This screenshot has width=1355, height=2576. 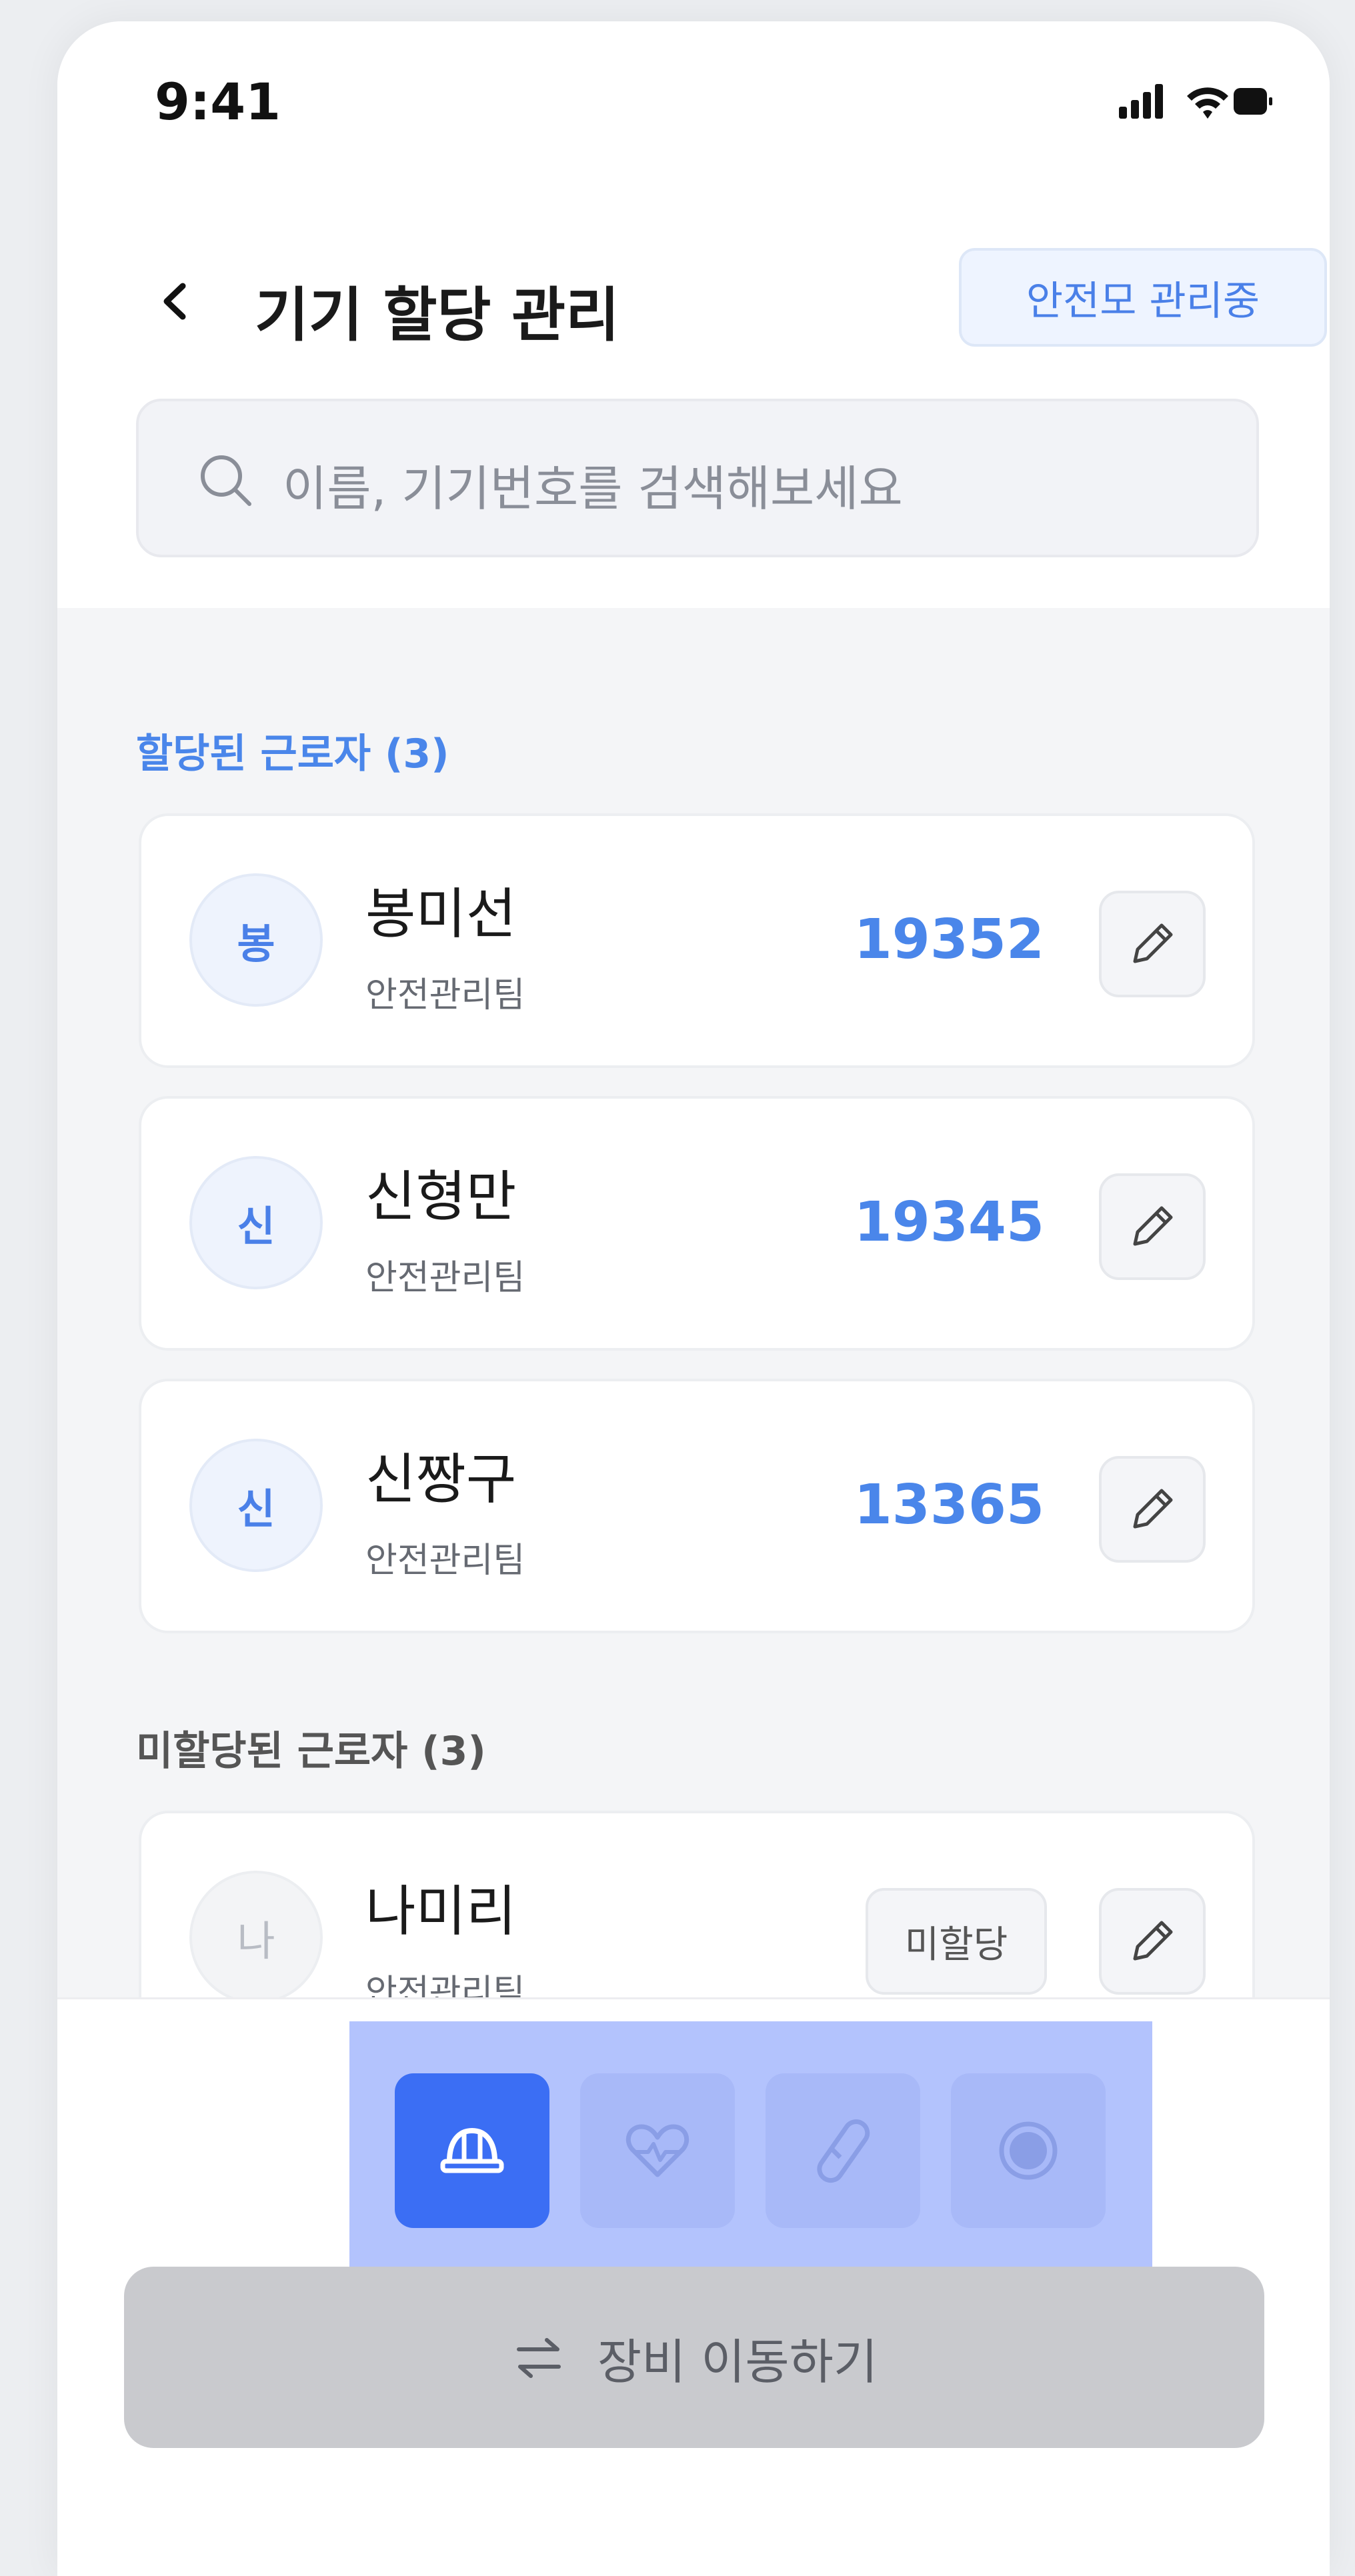 I want to click on page-title: 기기 할당 관리, so click(x=437, y=315).